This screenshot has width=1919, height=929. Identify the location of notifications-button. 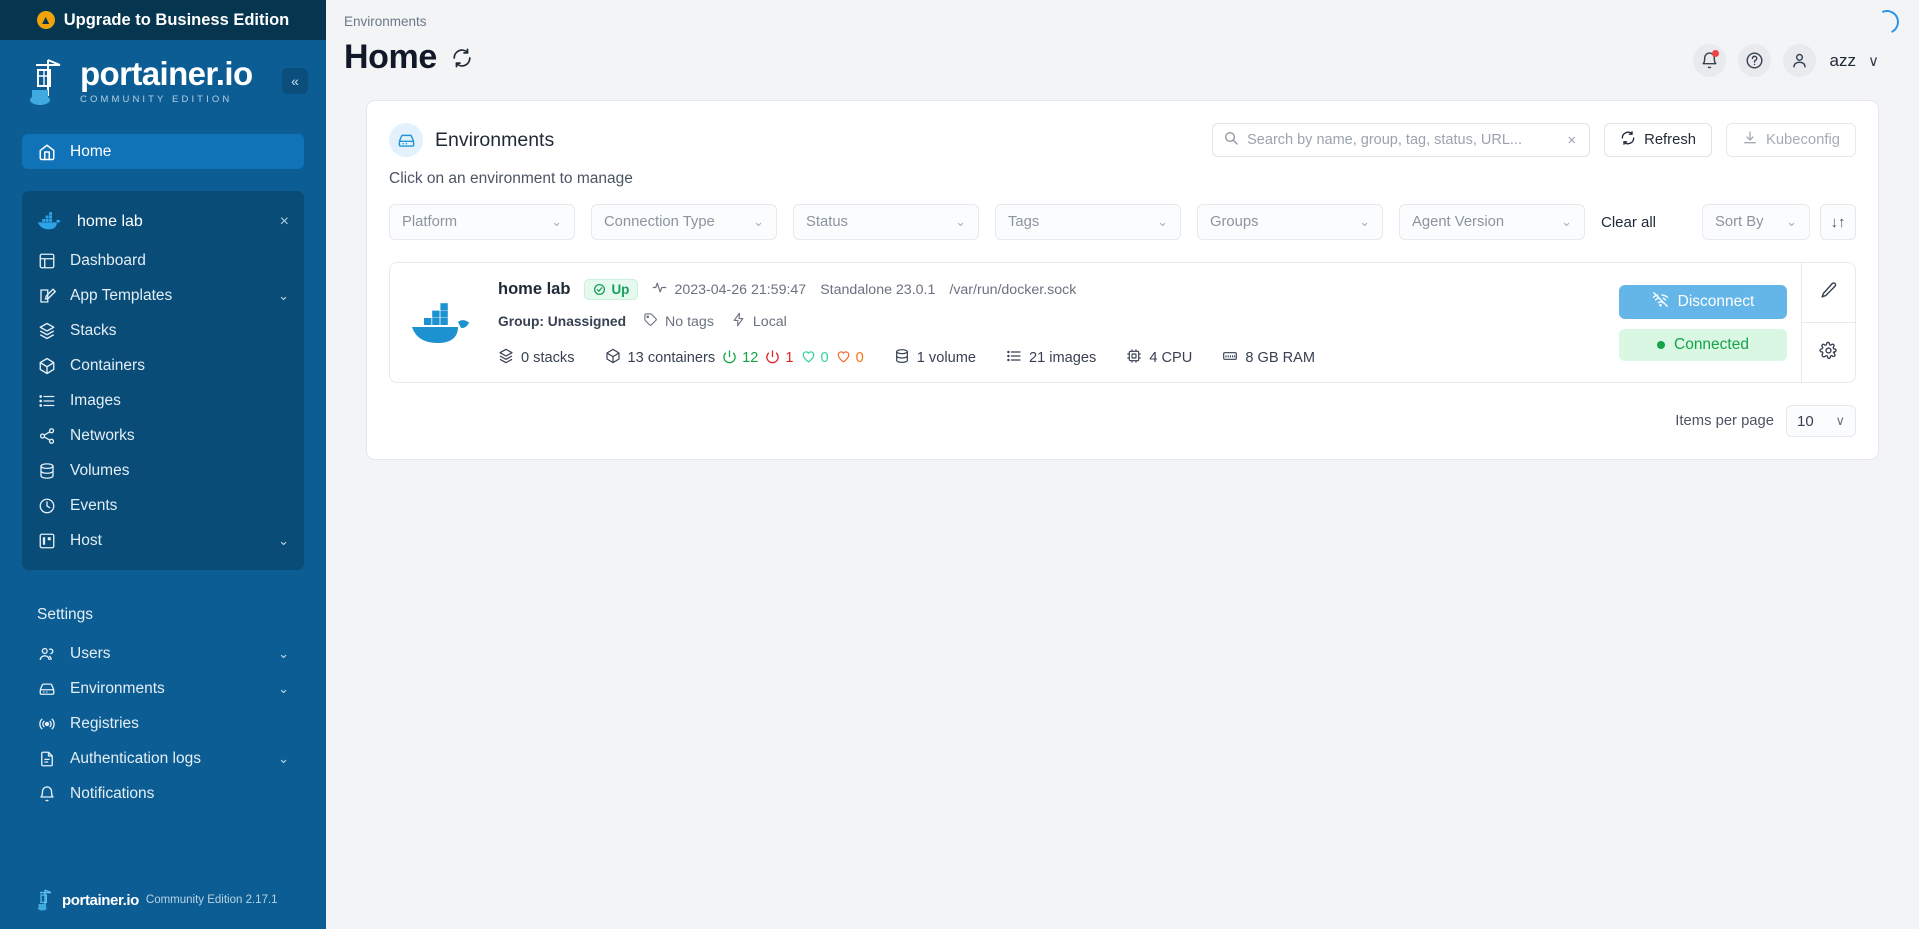
(1709, 60).